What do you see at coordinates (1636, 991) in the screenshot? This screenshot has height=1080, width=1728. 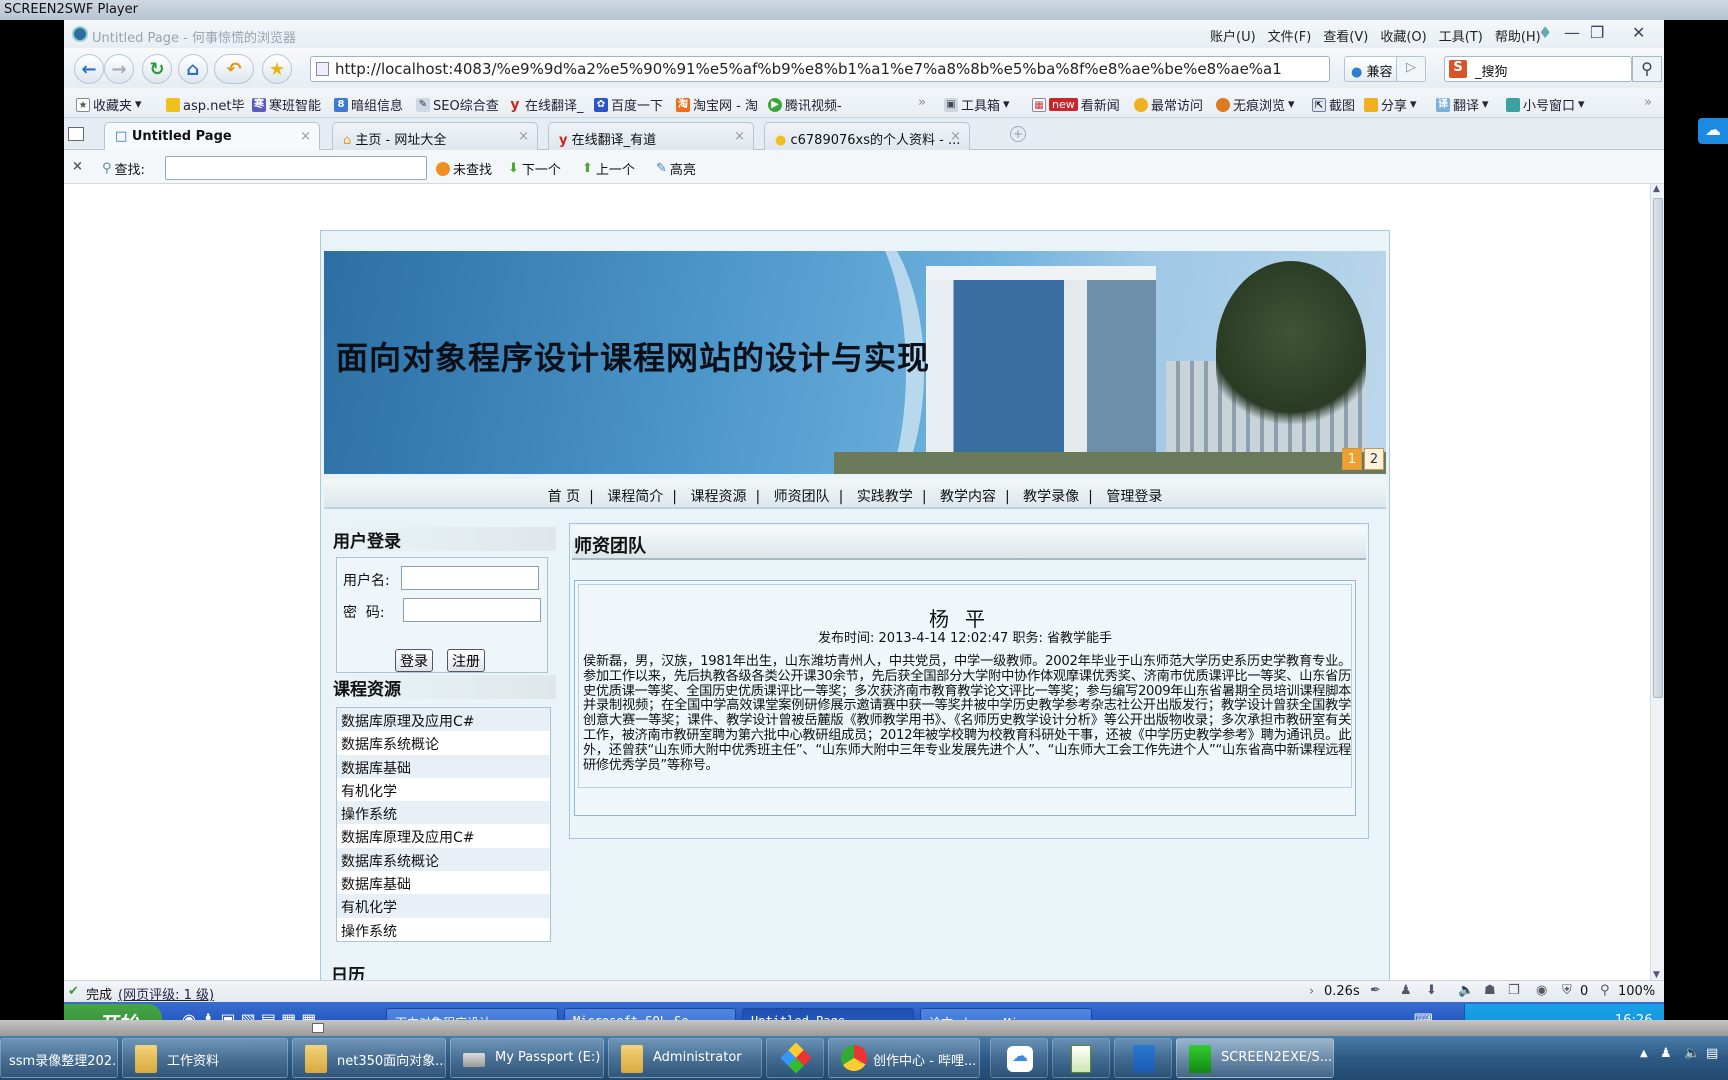 I see `zoom-level: 100%` at bounding box center [1636, 991].